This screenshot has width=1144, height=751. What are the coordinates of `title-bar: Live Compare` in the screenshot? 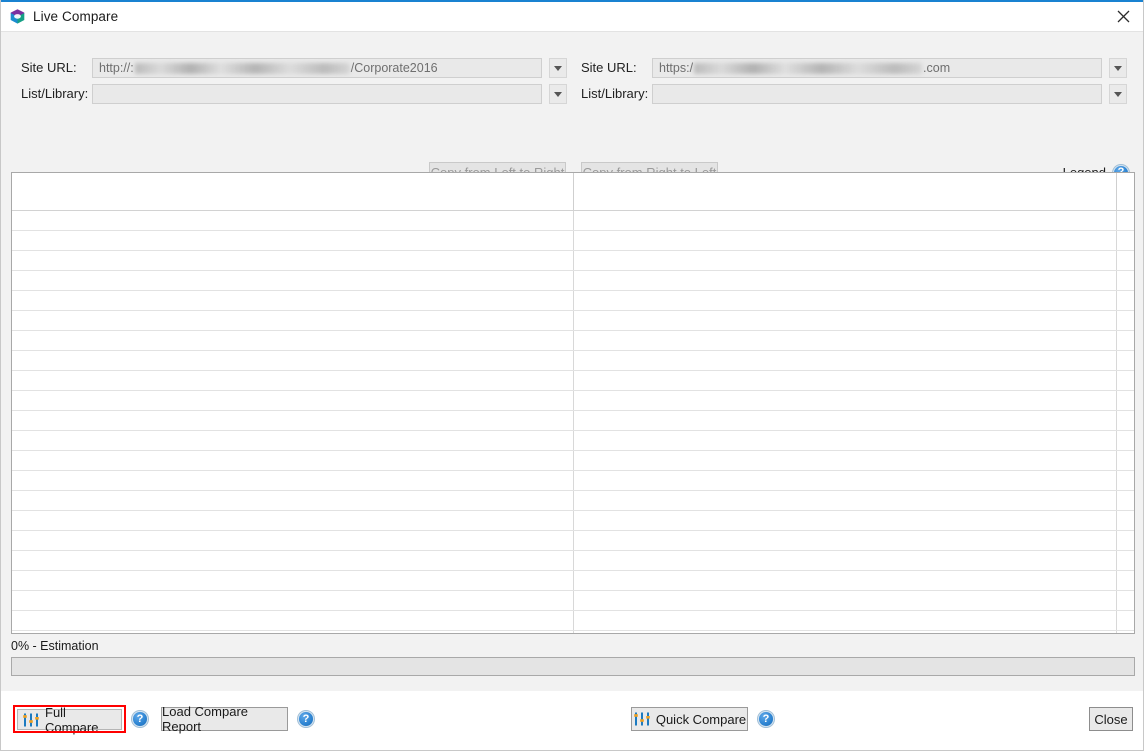 It's located at (572, 16).